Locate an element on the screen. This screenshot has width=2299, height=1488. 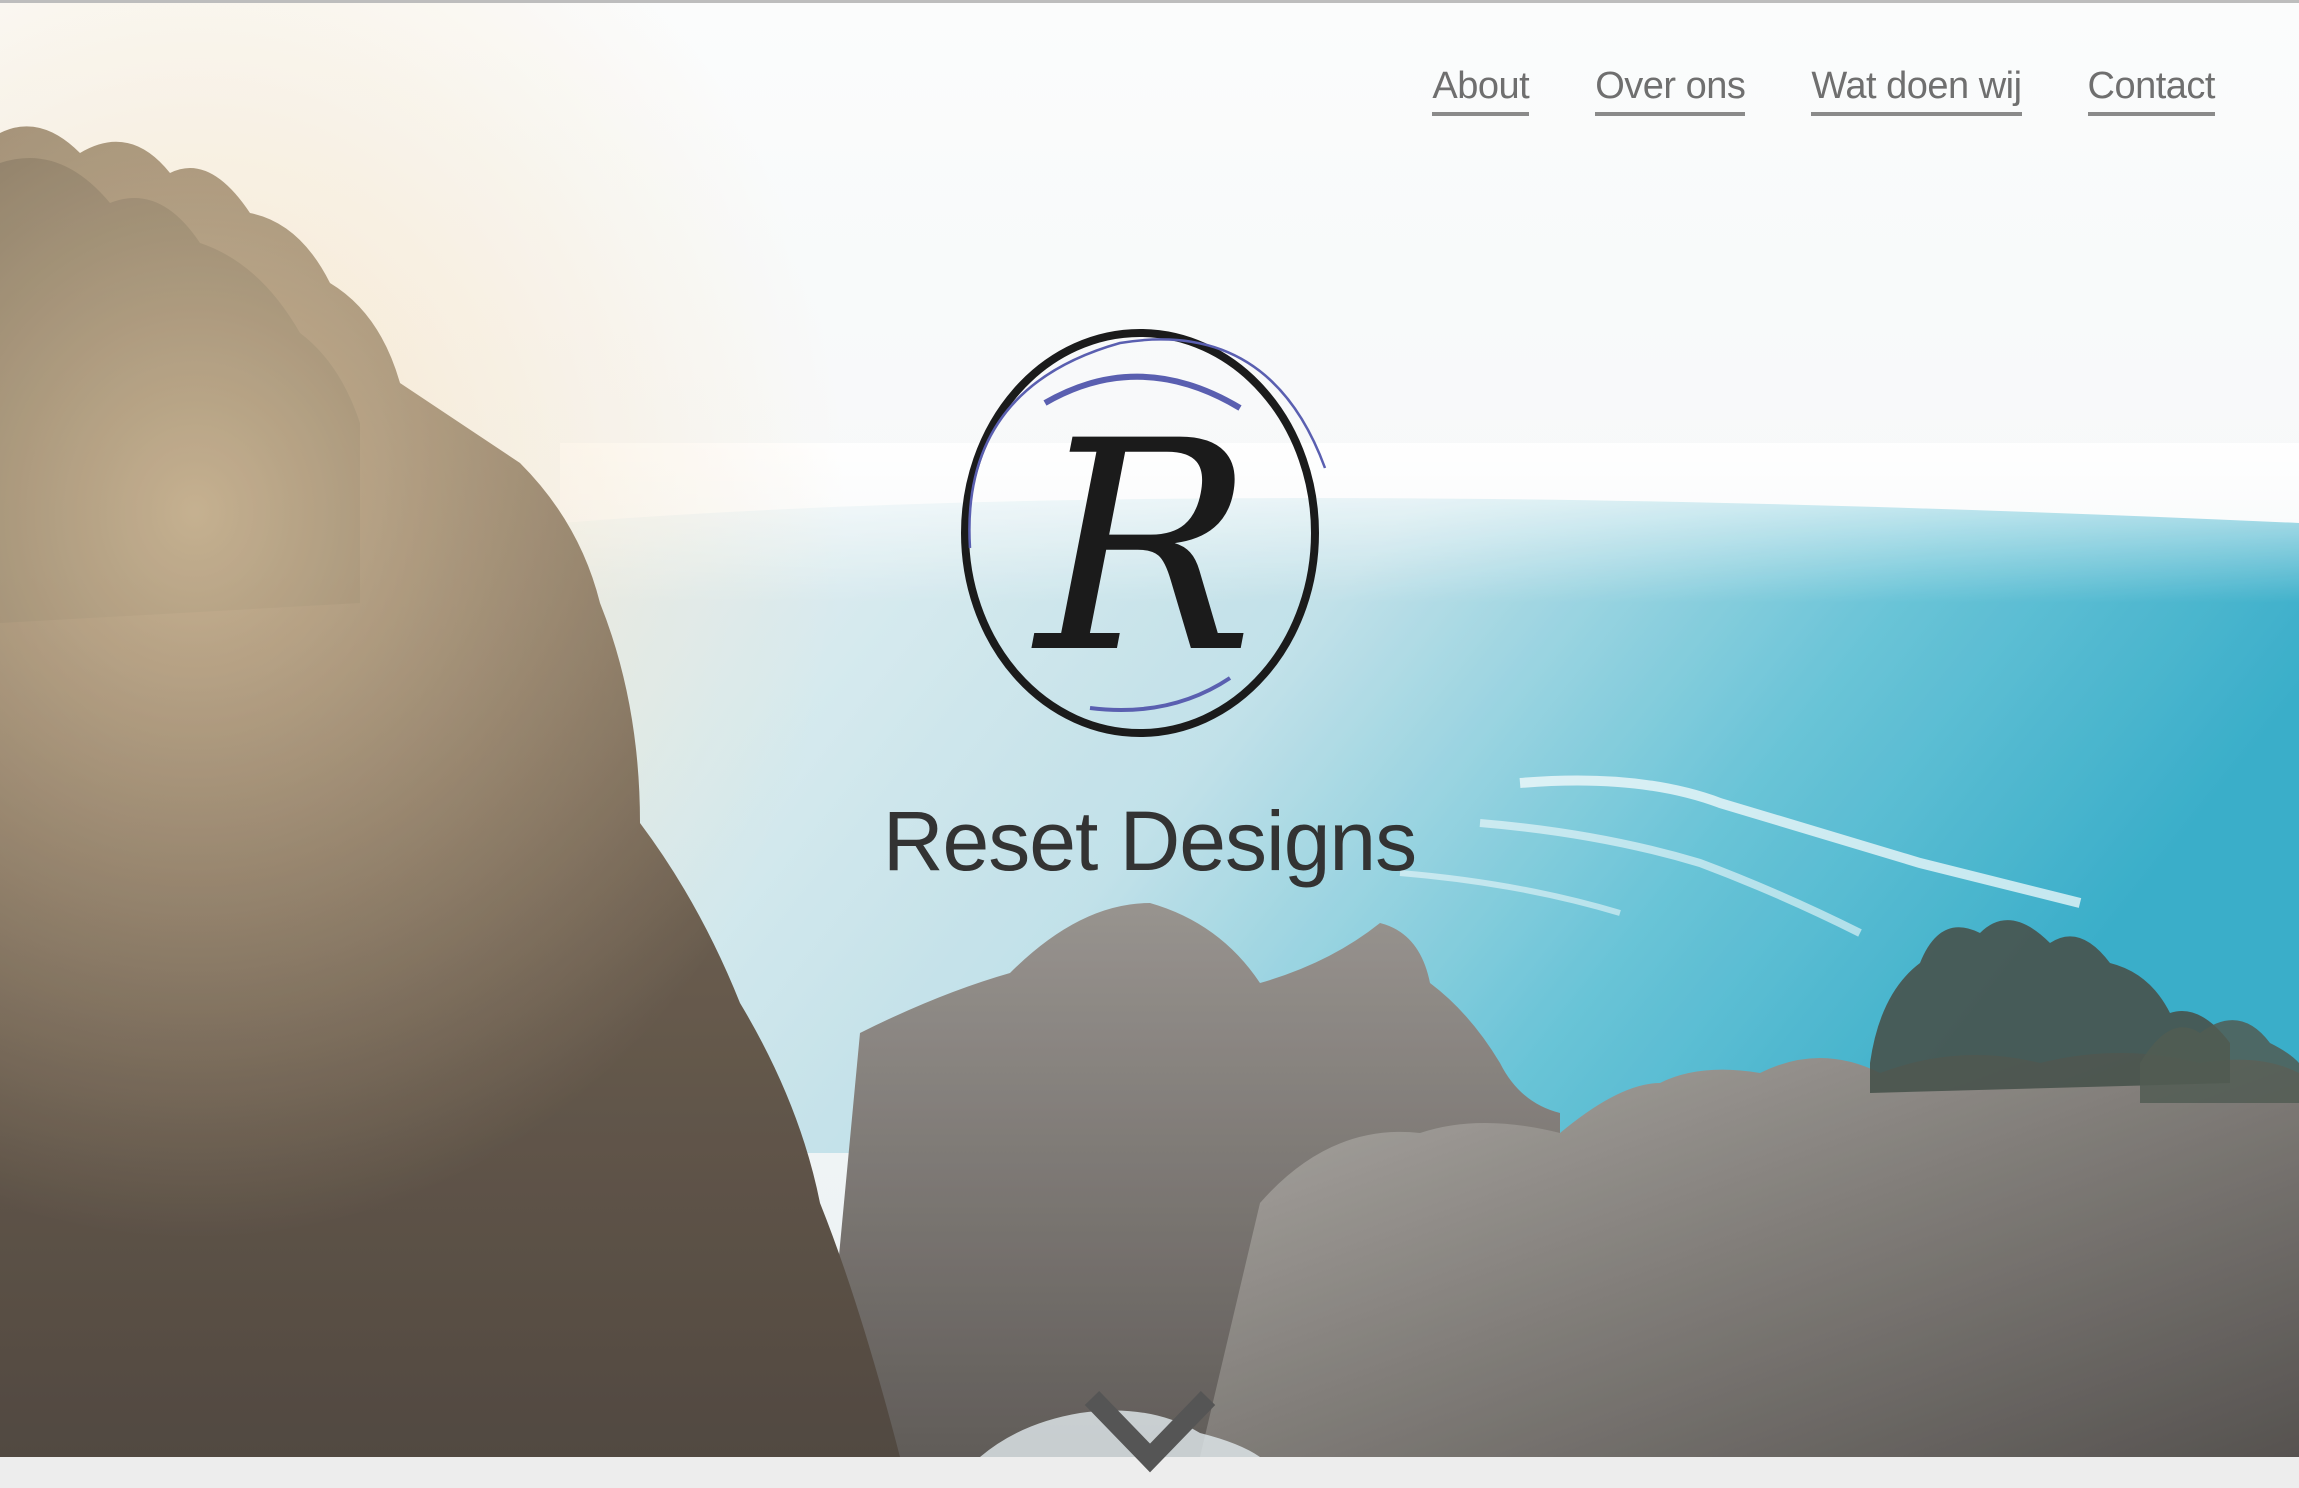
nav-link-over-ons: Over ons is located at coordinates (1670, 90).